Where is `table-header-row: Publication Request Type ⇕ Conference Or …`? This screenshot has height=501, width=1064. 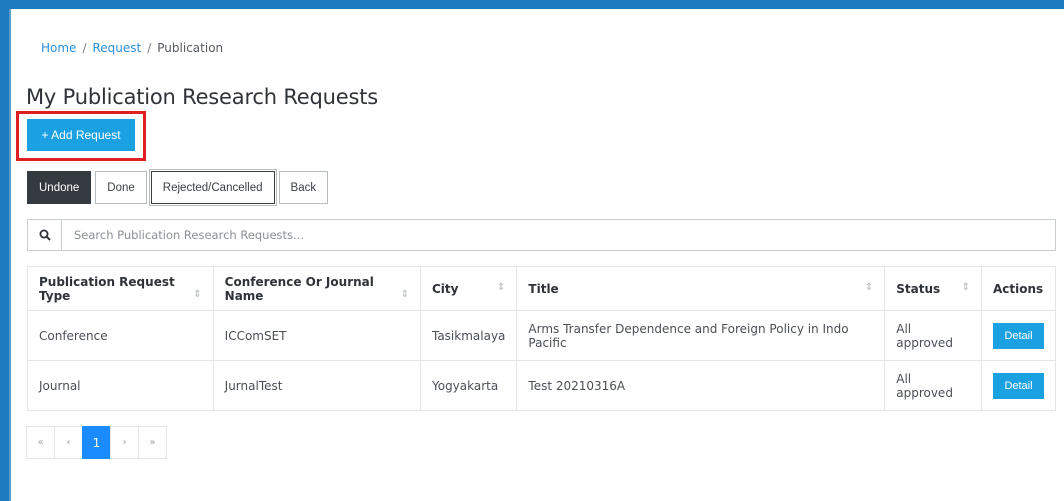 table-header-row: Publication Request Type ⇕ Conference Or … is located at coordinates (541, 288).